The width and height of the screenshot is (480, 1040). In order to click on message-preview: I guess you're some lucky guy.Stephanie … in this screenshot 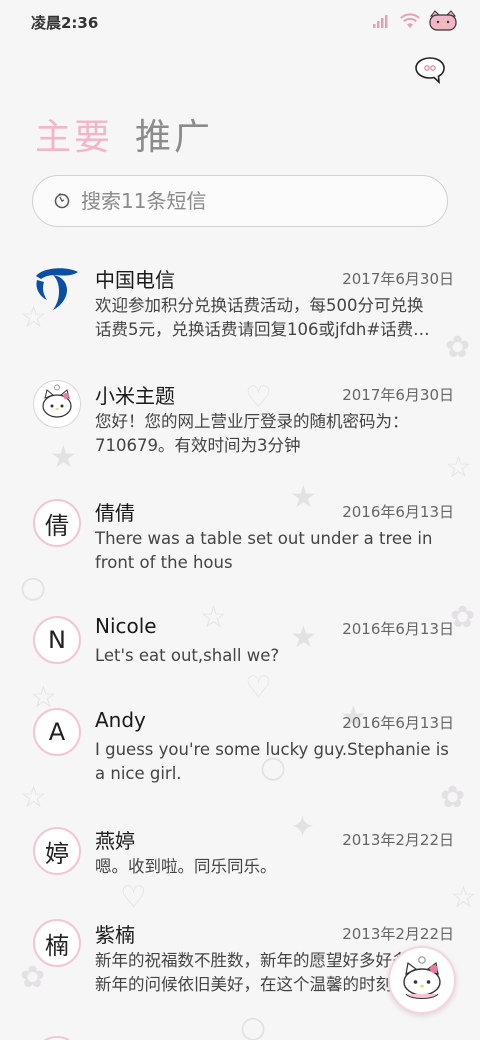, I will do `click(272, 761)`.